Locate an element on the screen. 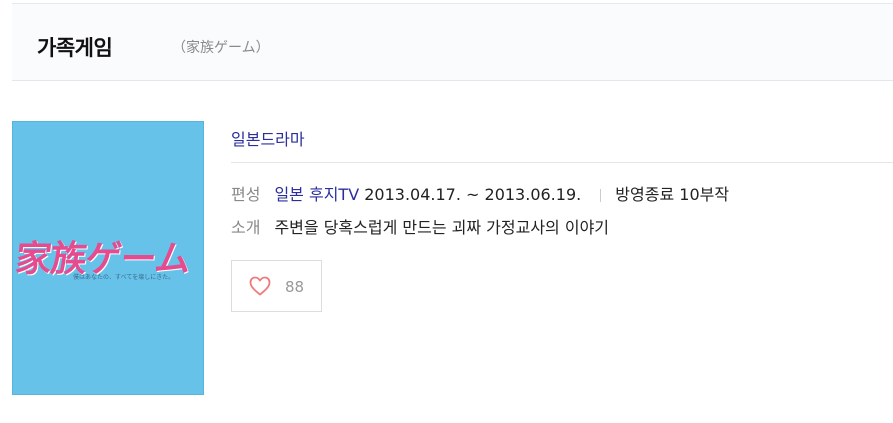  separator is located at coordinates (601, 195).